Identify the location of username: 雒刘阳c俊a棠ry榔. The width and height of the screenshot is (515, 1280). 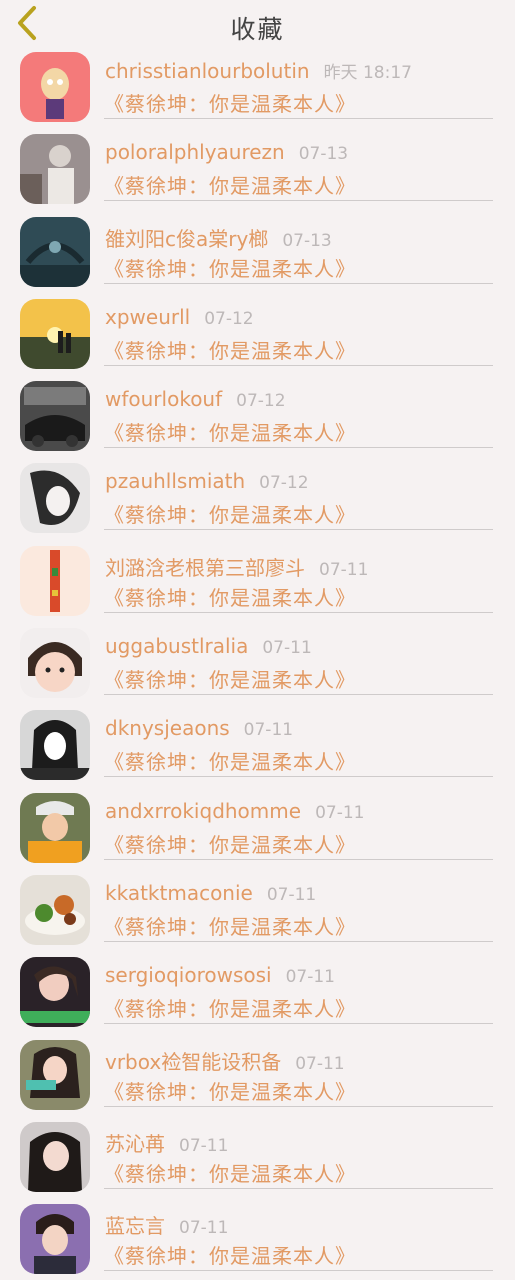
(187, 238).